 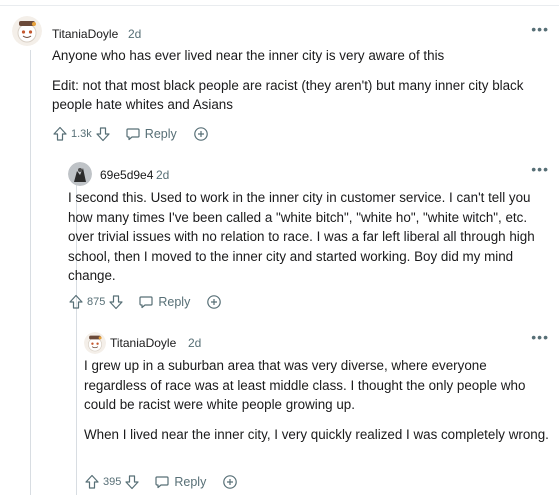 I want to click on thread-line, so click(x=30, y=272).